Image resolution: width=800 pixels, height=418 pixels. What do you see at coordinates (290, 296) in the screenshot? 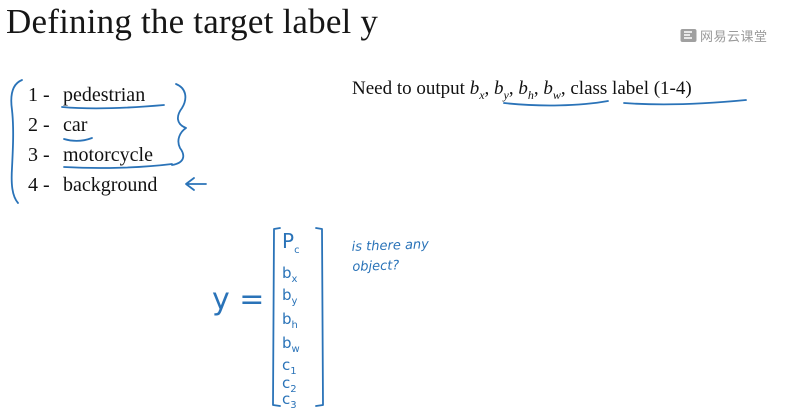
I see `vector-component-by: by` at bounding box center [290, 296].